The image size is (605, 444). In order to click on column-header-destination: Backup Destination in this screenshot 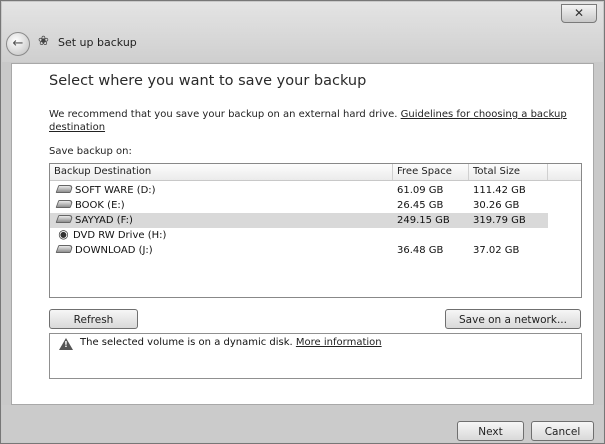, I will do `click(221, 172)`.